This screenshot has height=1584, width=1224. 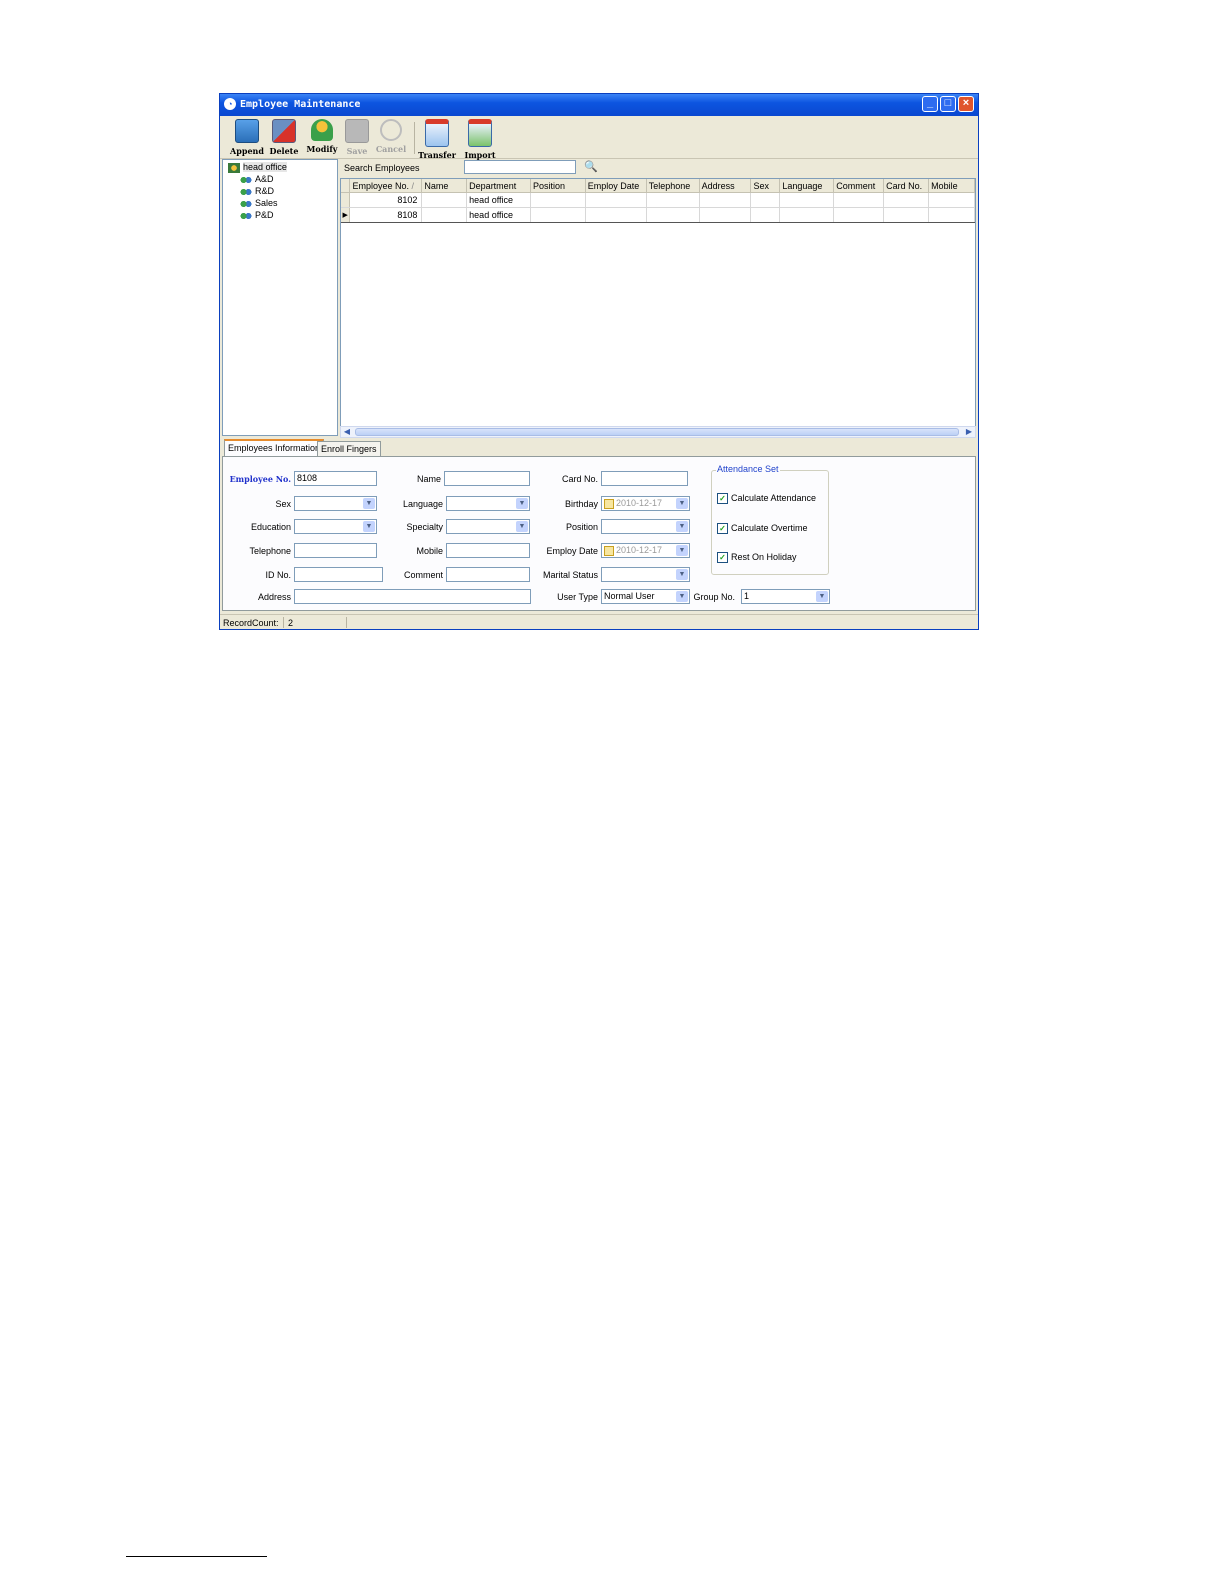 I want to click on horizontal-scrollbar: ◀ ▶, so click(x=658, y=432).